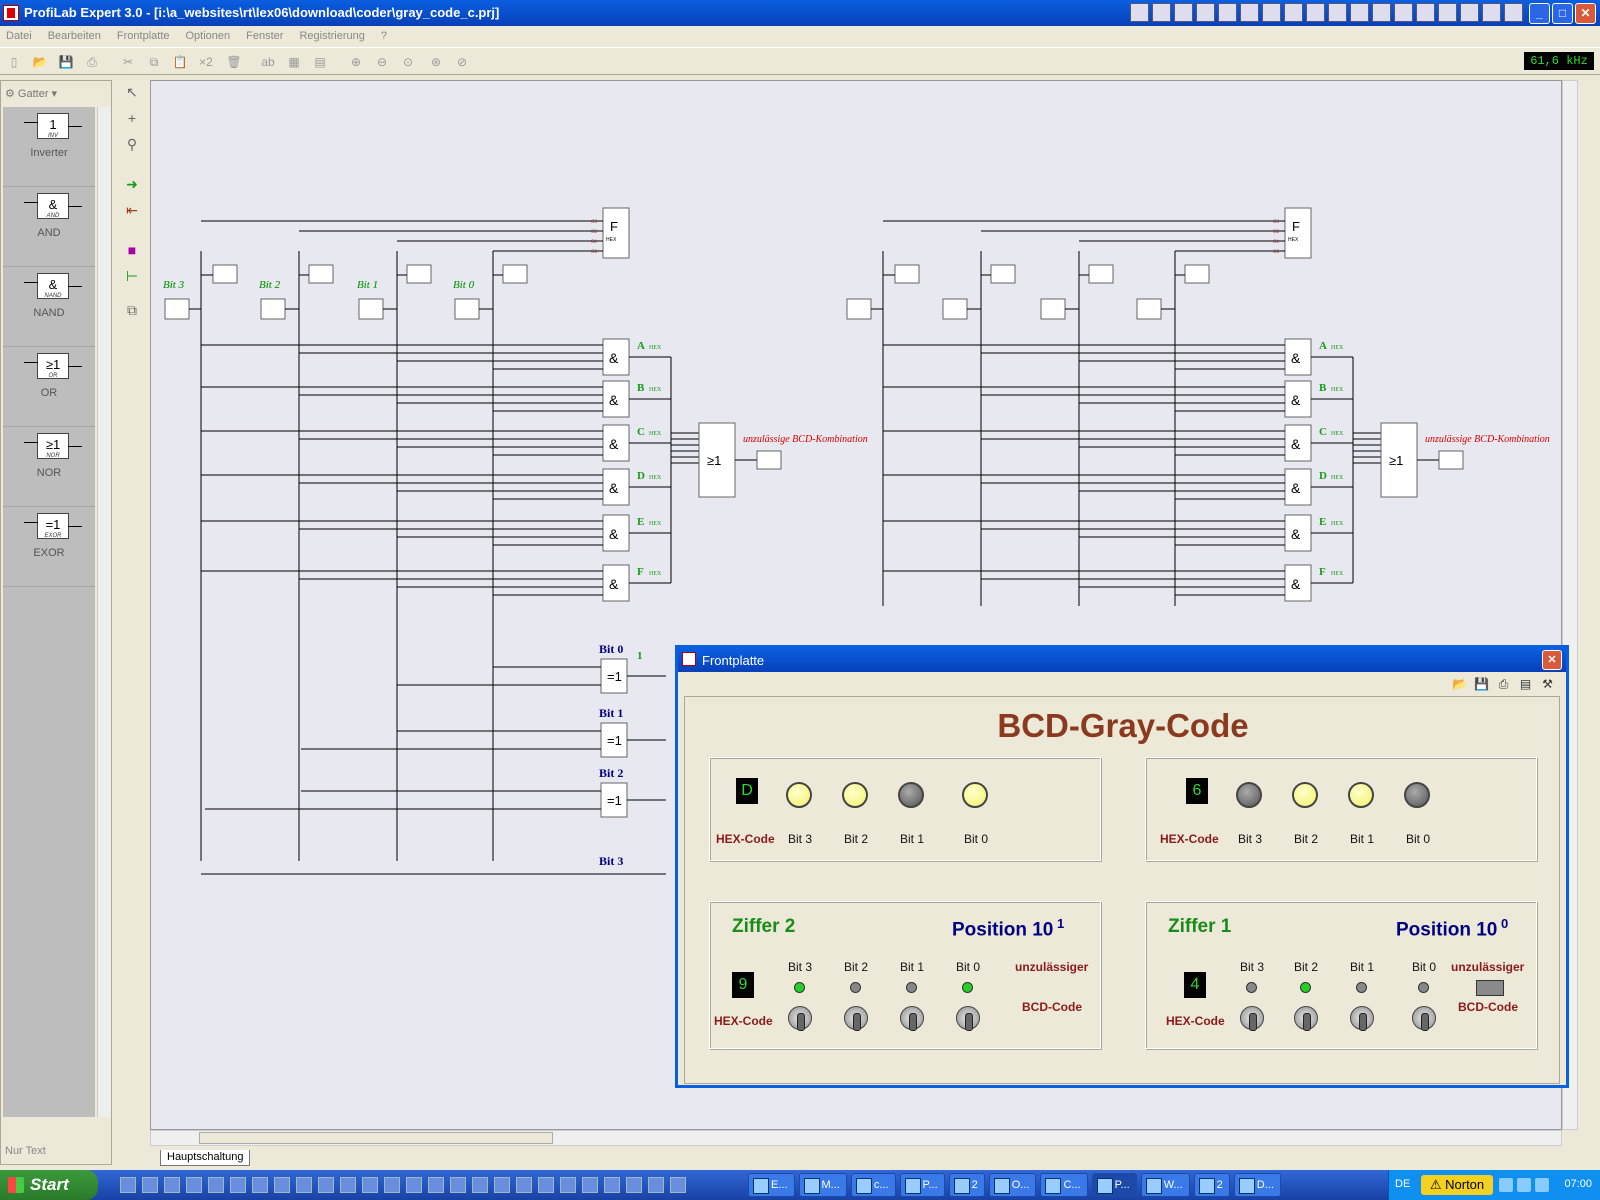  What do you see at coordinates (320, 62) in the screenshot?
I see `list-icon: ▤` at bounding box center [320, 62].